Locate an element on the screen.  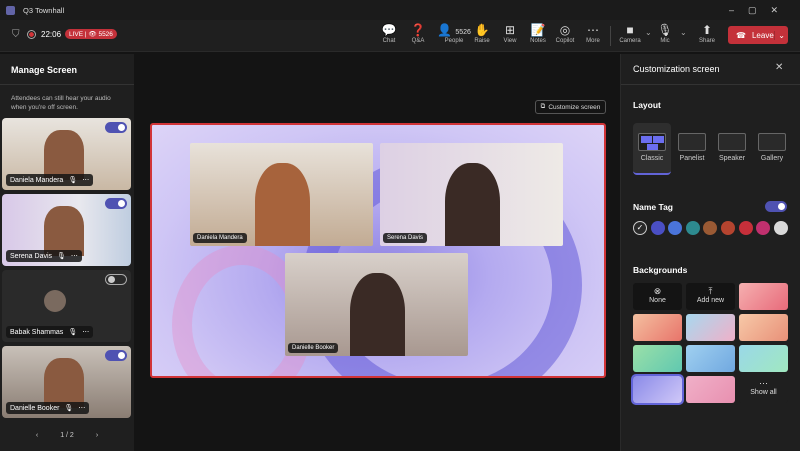
background-none: ⊗ None is located at coordinates (657, 296).